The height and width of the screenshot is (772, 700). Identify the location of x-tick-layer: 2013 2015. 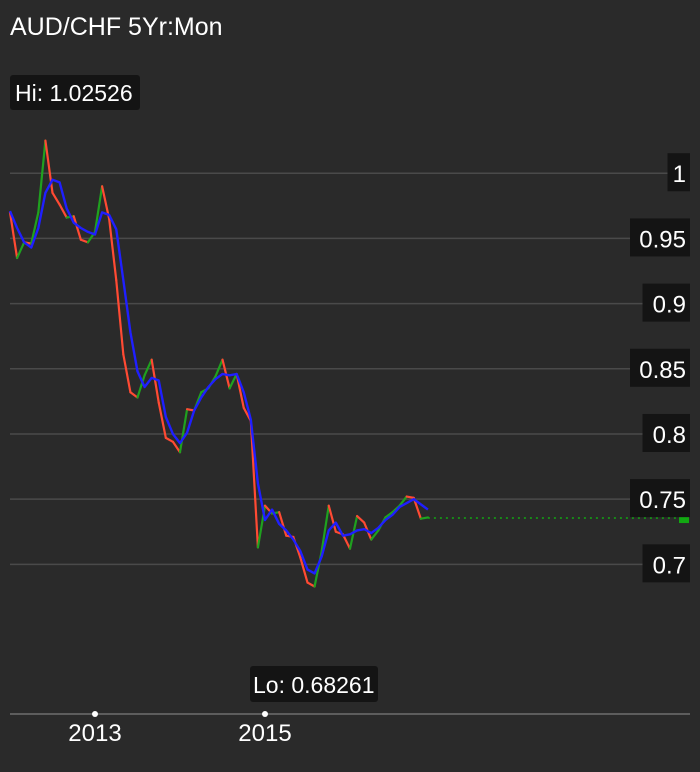
(180, 729).